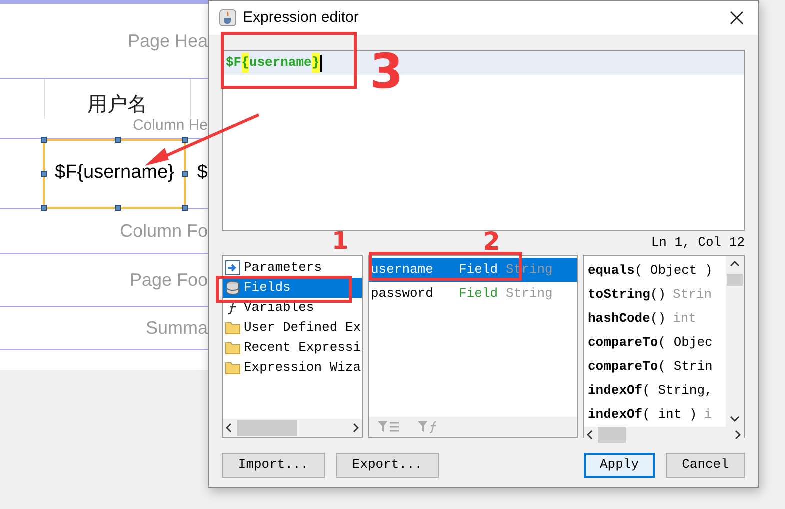 The width and height of the screenshot is (785, 509). I want to click on method-item: compareTo( Objec, so click(655, 343).